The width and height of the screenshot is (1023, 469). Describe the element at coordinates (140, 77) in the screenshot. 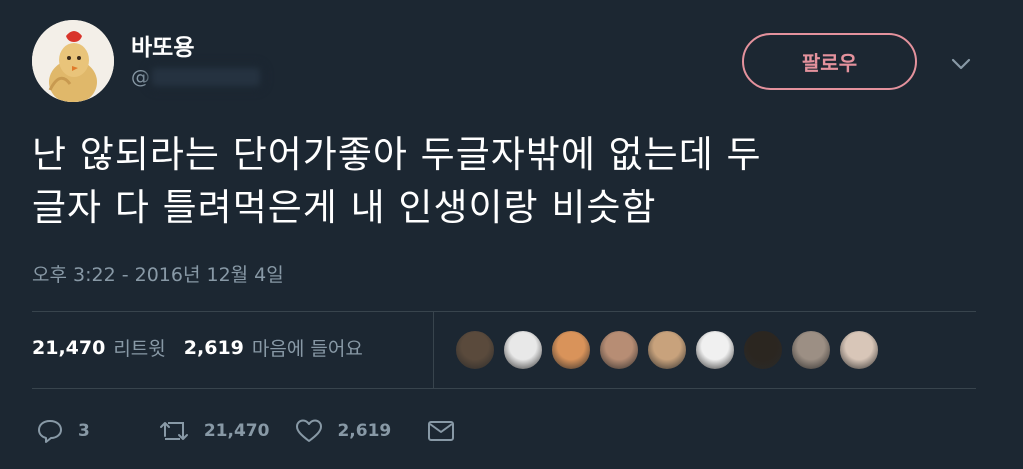

I see `handle-prefix: @` at that location.